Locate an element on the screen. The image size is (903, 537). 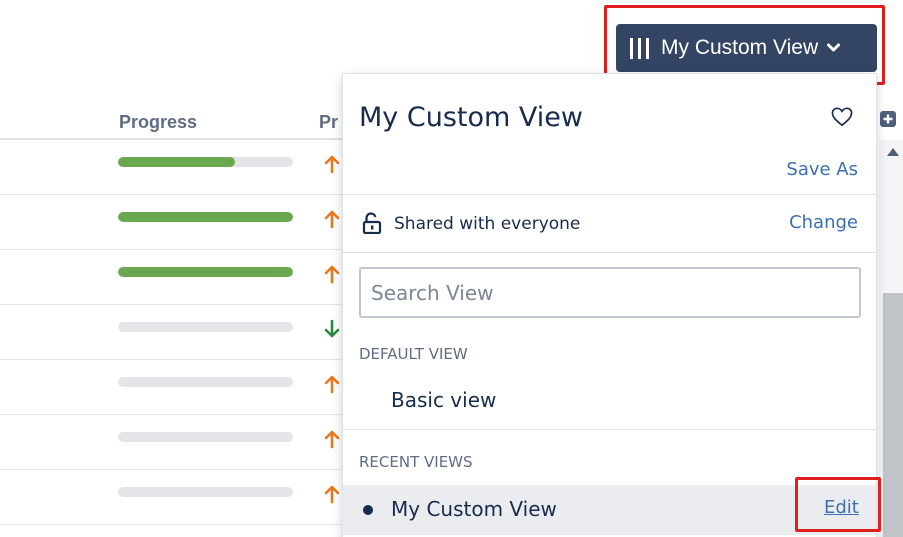
unlock-icon is located at coordinates (372, 223).